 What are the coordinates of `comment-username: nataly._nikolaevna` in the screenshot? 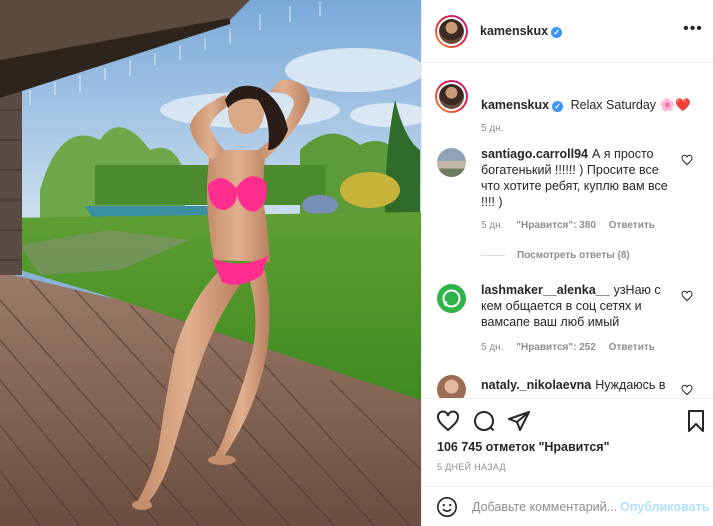 It's located at (536, 385).